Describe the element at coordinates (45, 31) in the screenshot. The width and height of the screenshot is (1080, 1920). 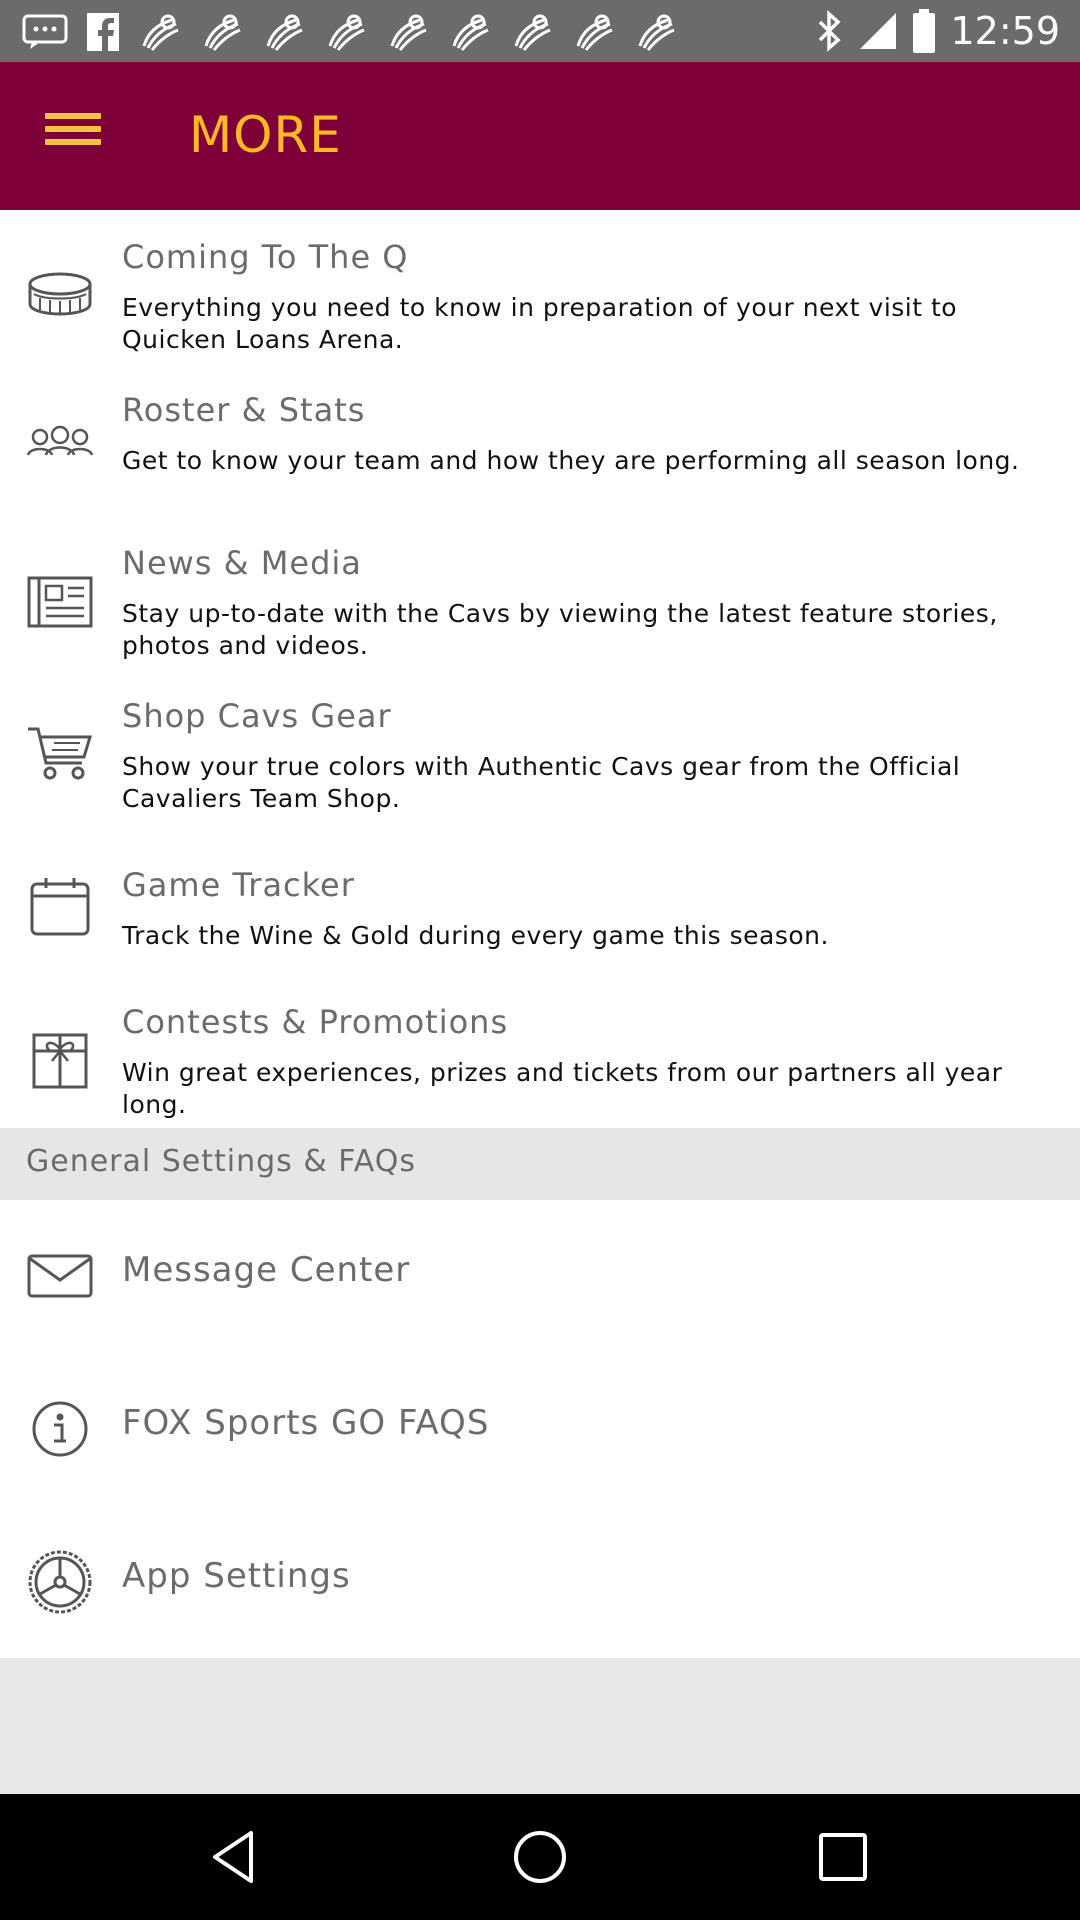
I see `message-icon` at that location.